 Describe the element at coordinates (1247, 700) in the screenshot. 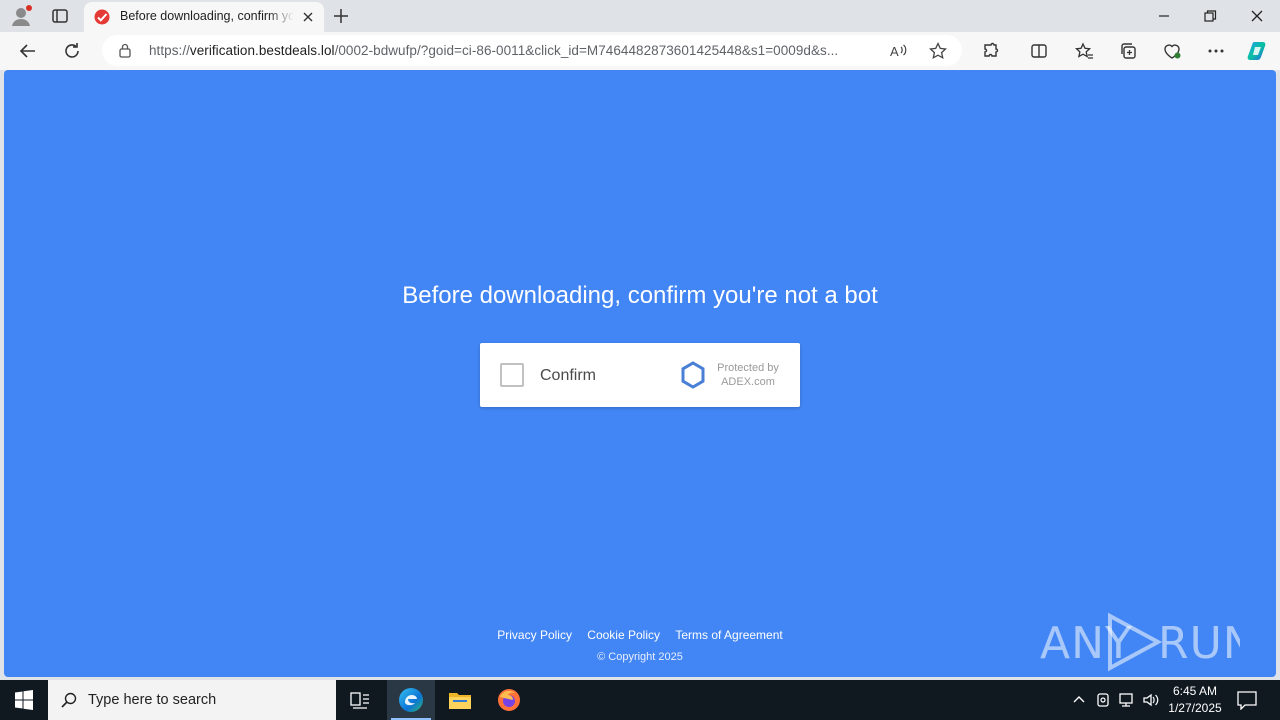

I see `notifications-icon` at that location.